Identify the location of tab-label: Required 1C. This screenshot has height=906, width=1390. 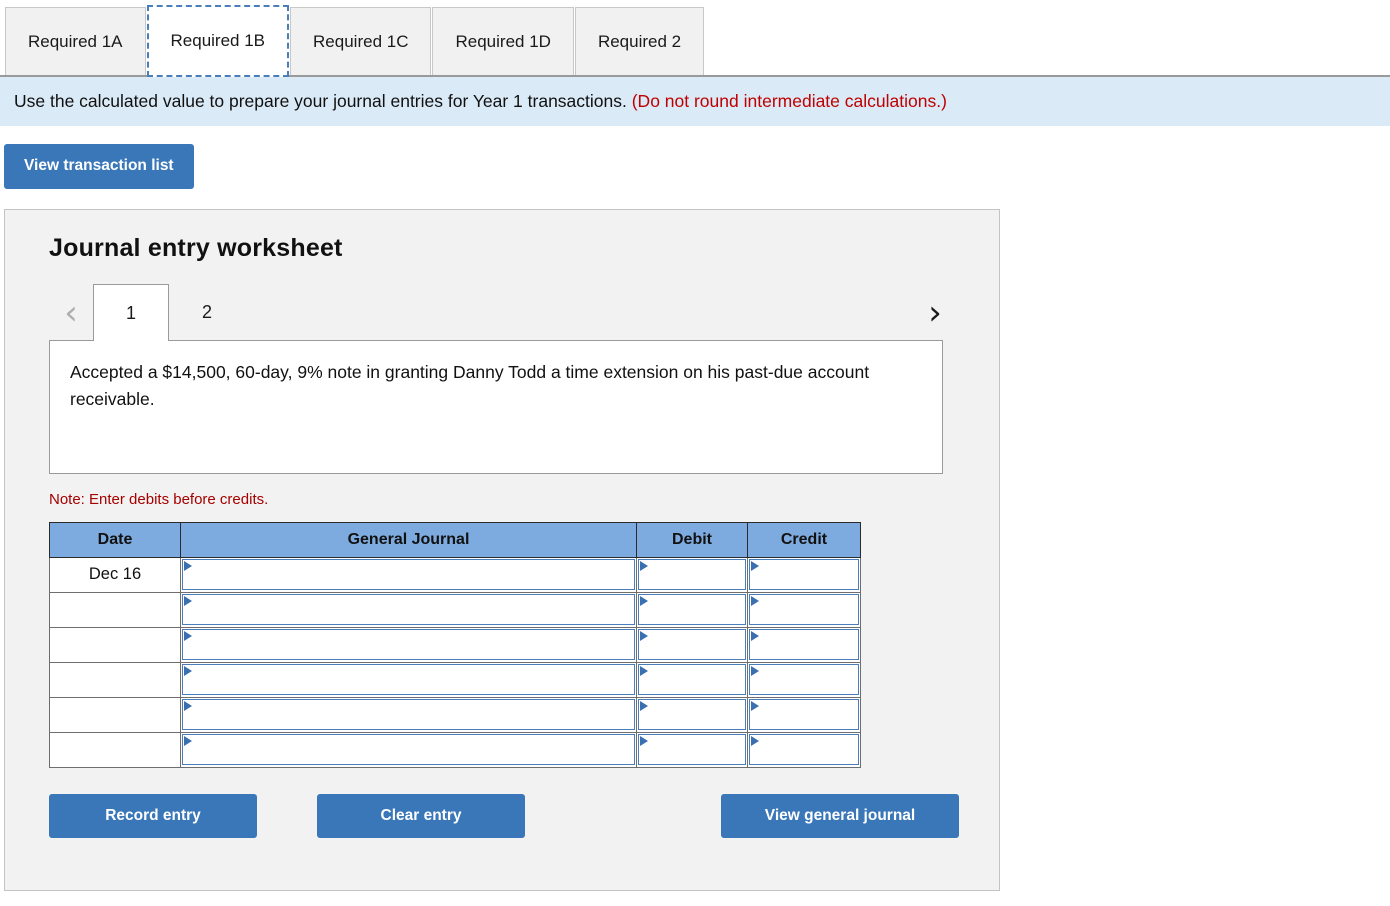
(361, 41).